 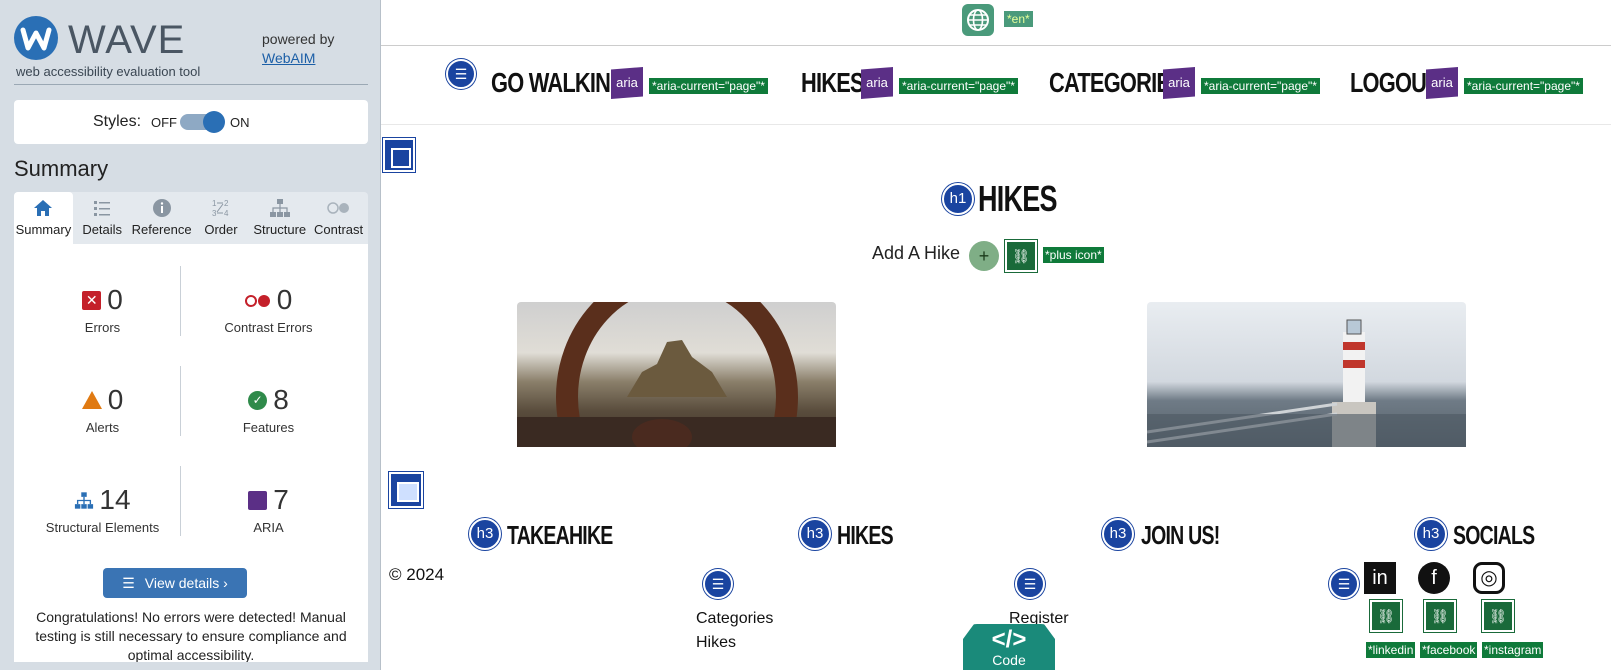 What do you see at coordinates (164, 122) in the screenshot?
I see `styles-off-label: OFF` at bounding box center [164, 122].